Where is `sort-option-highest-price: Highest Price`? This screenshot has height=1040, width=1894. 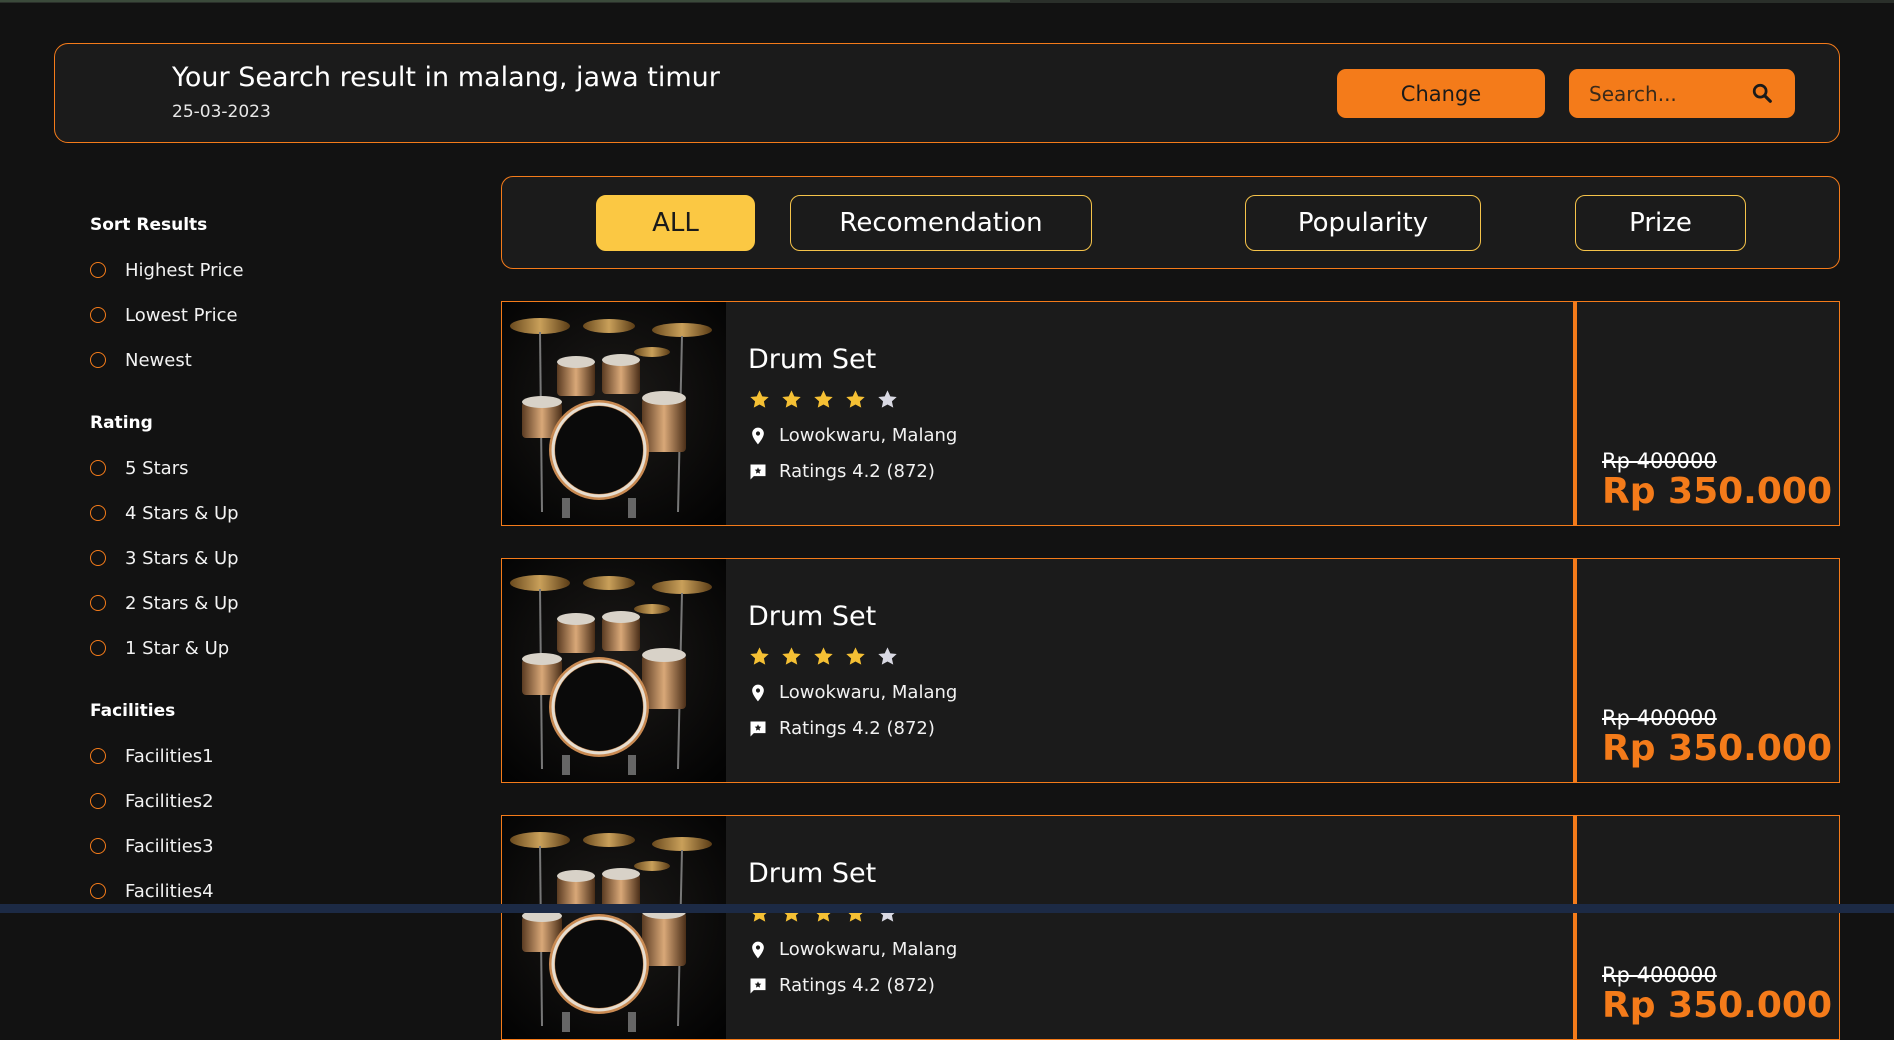 sort-option-highest-price: Highest Price is located at coordinates (167, 270).